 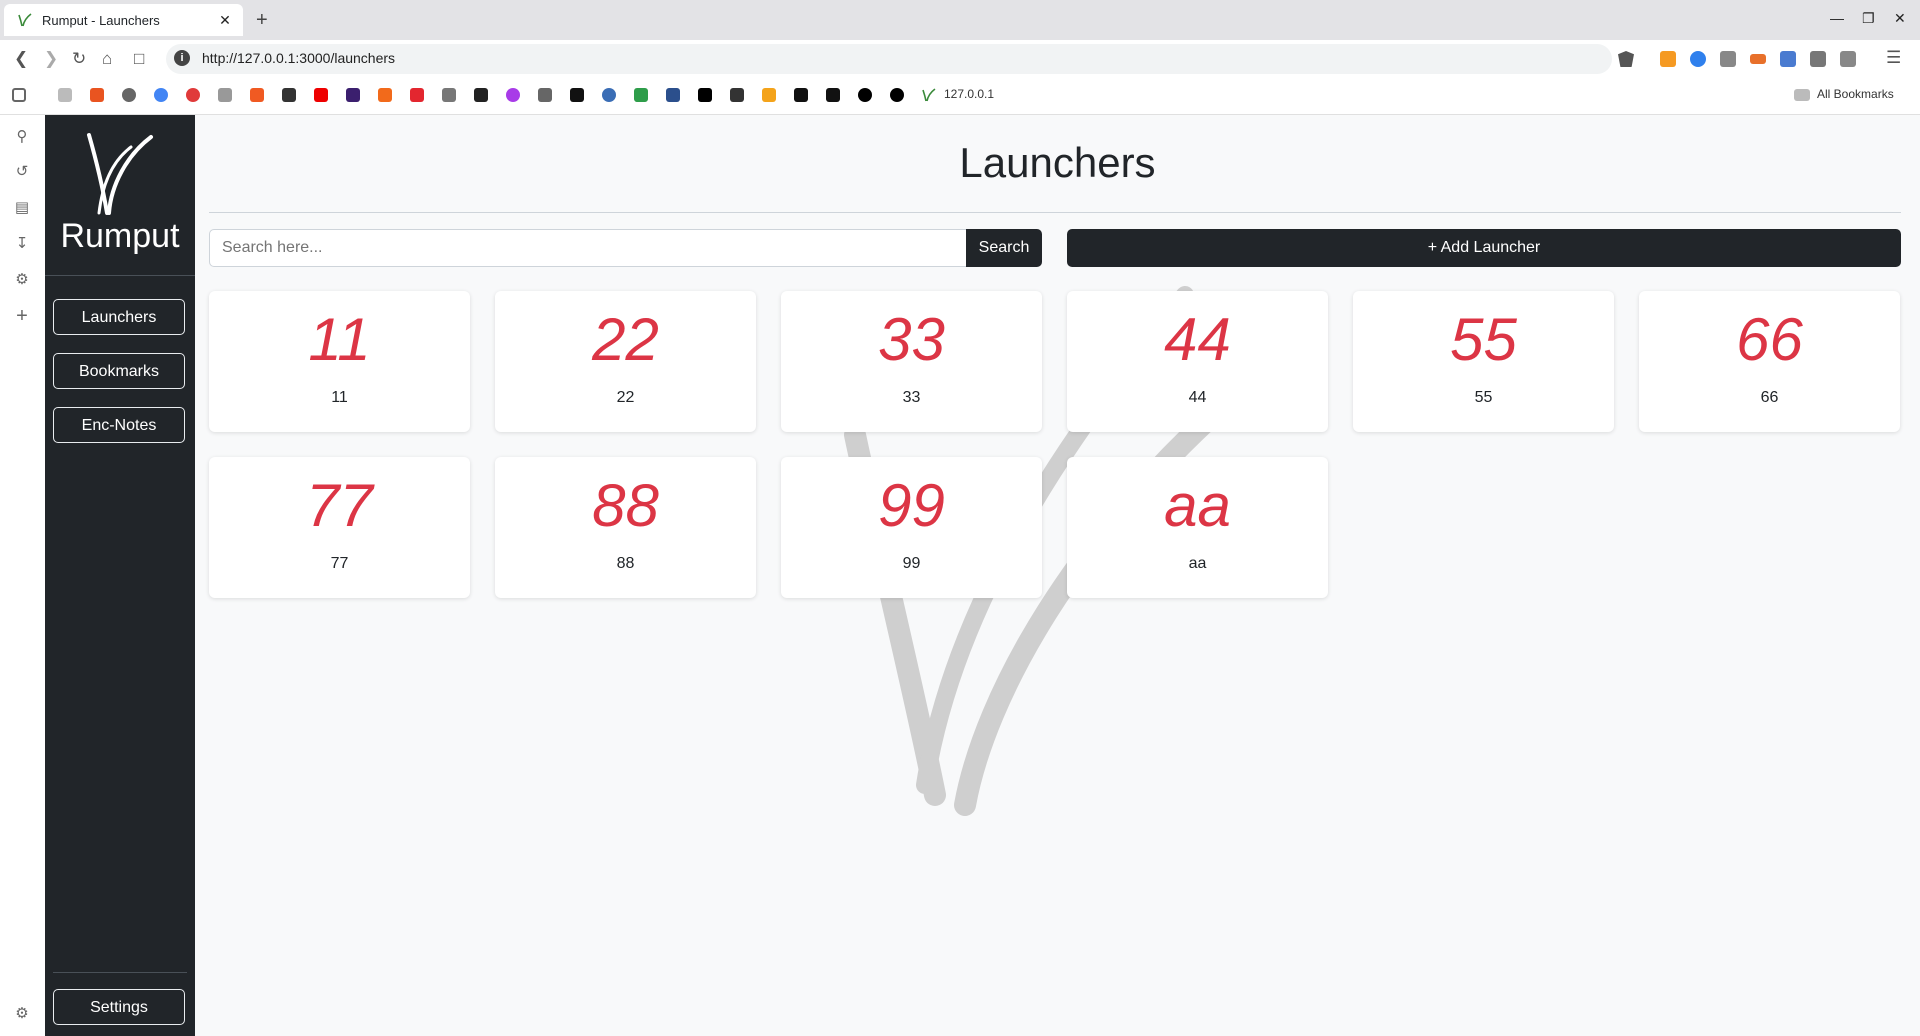 What do you see at coordinates (1484, 248) in the screenshot?
I see `add-launcher-button: + Add Launcher` at bounding box center [1484, 248].